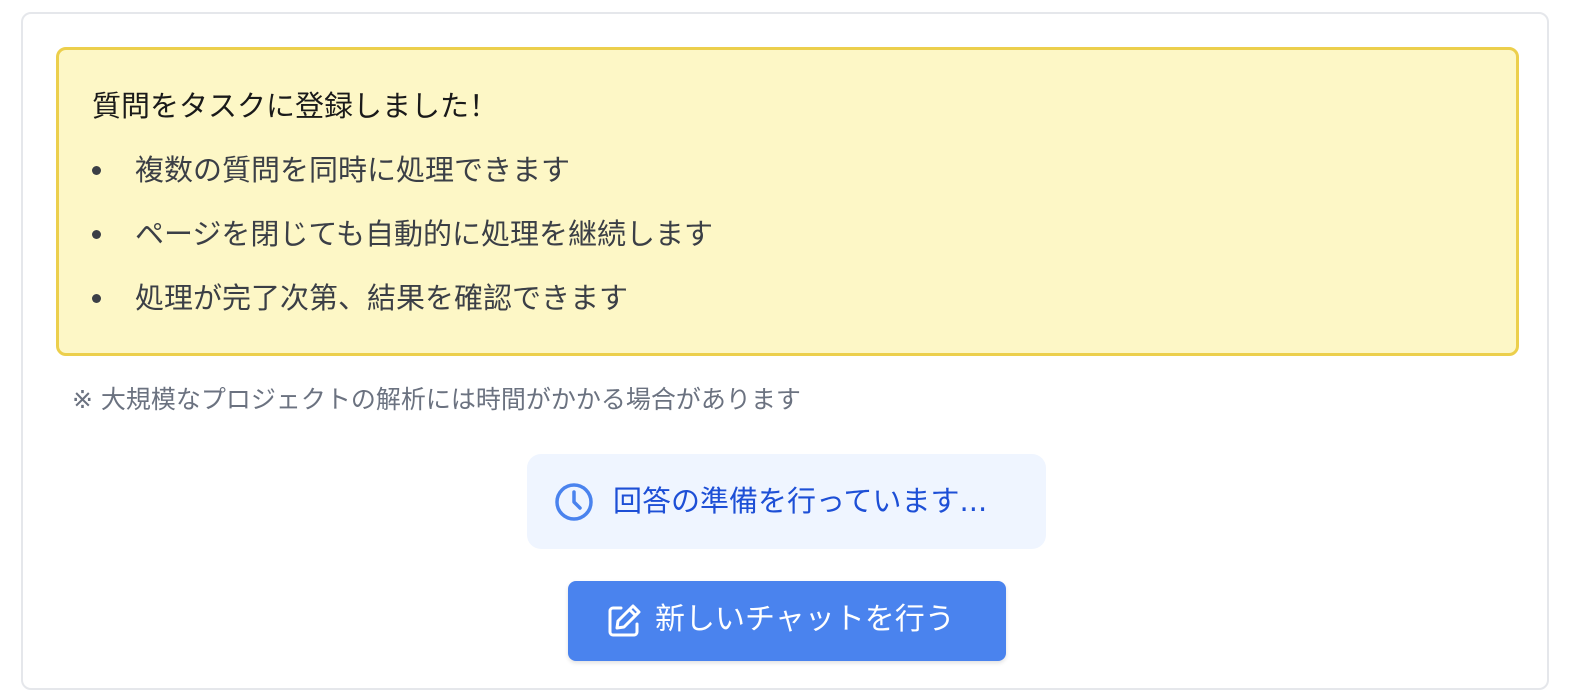 Image resolution: width=1573 pixels, height=700 pixels. I want to click on edit-icon, so click(624, 620).